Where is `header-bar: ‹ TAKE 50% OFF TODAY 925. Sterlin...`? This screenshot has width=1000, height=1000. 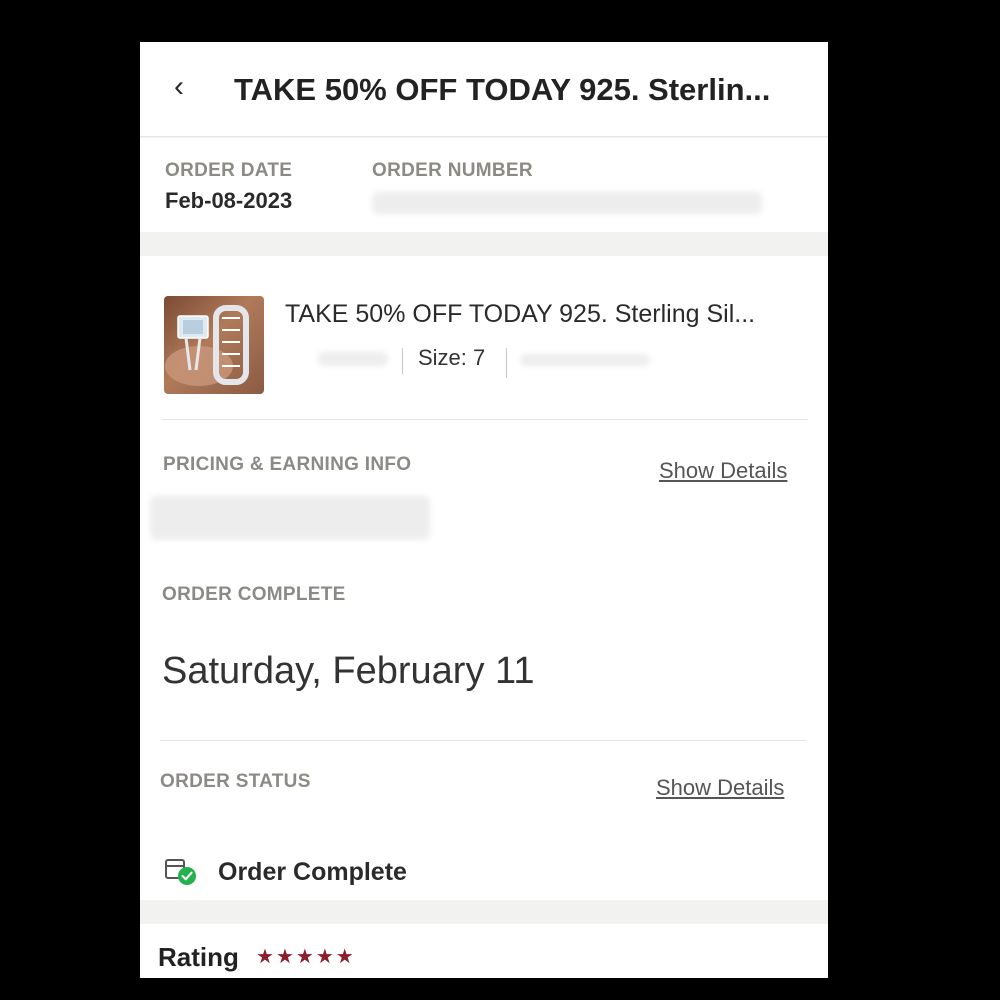
header-bar: ‹ TAKE 50% OFF TODAY 925. Sterlin... is located at coordinates (484, 89).